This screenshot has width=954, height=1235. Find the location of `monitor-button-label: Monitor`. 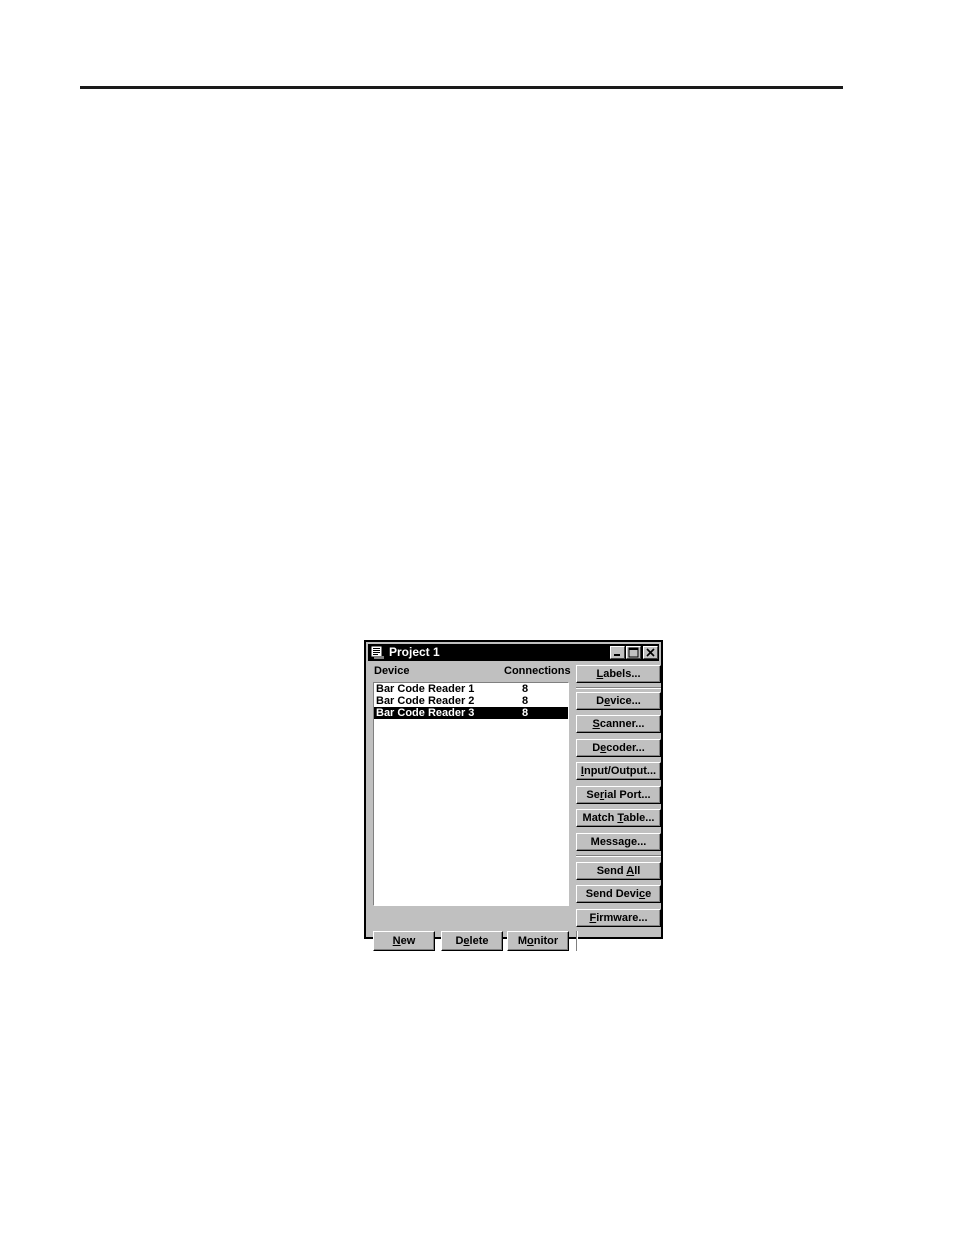

monitor-button-label: Monitor is located at coordinates (538, 941).